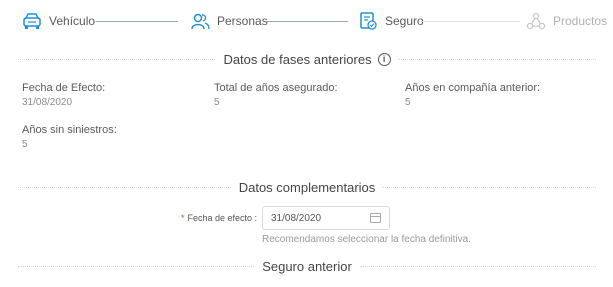 This screenshot has height=287, width=613. I want to click on effect-date-value: 31/08/2020, so click(296, 218).